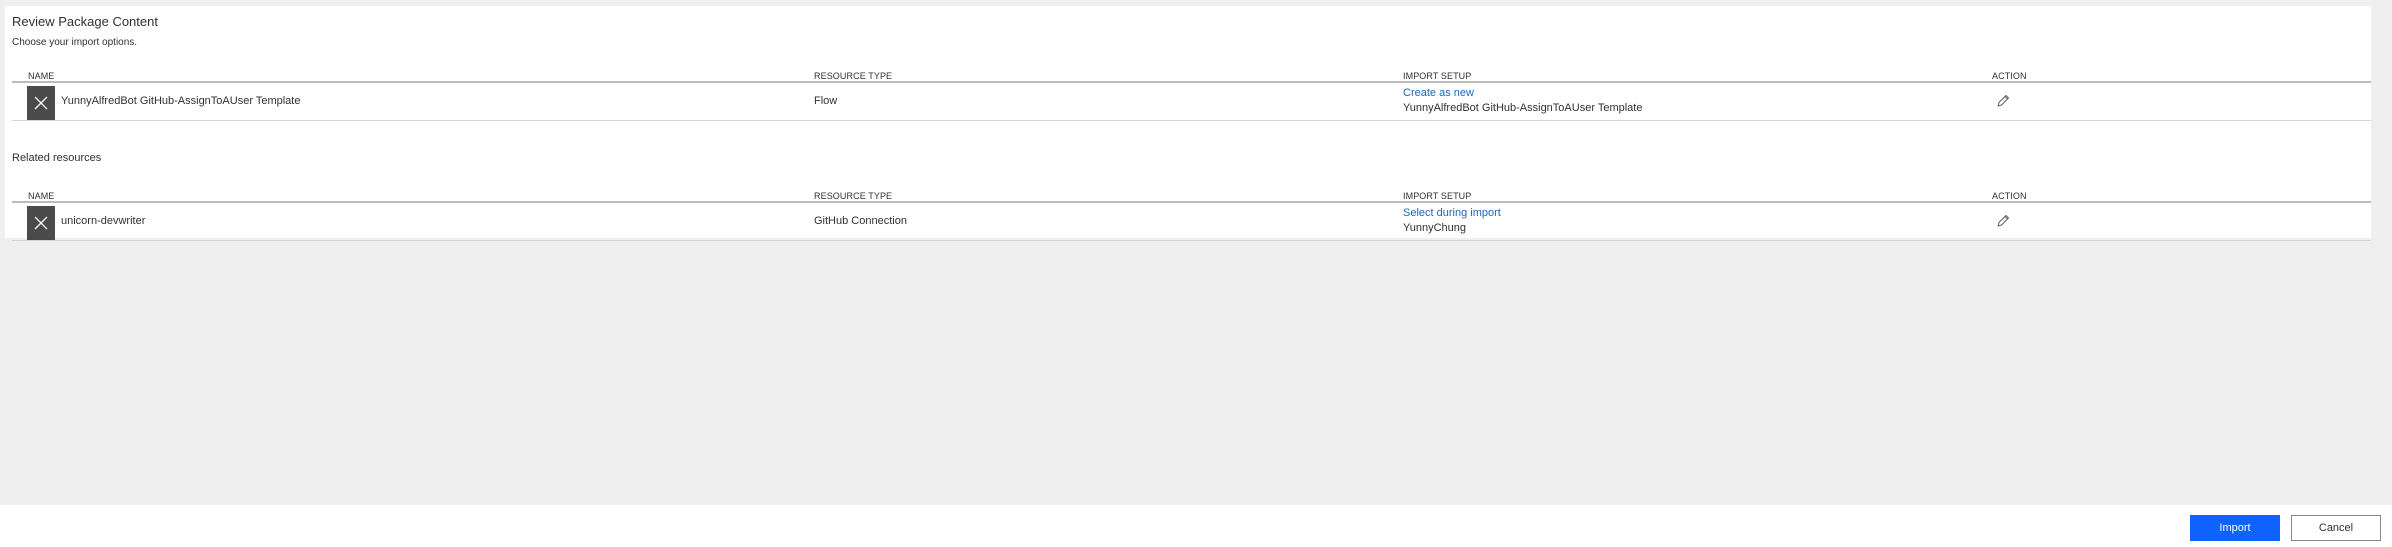 The height and width of the screenshot is (547, 2392). I want to click on cancel-button: Cancel, so click(2336, 528).